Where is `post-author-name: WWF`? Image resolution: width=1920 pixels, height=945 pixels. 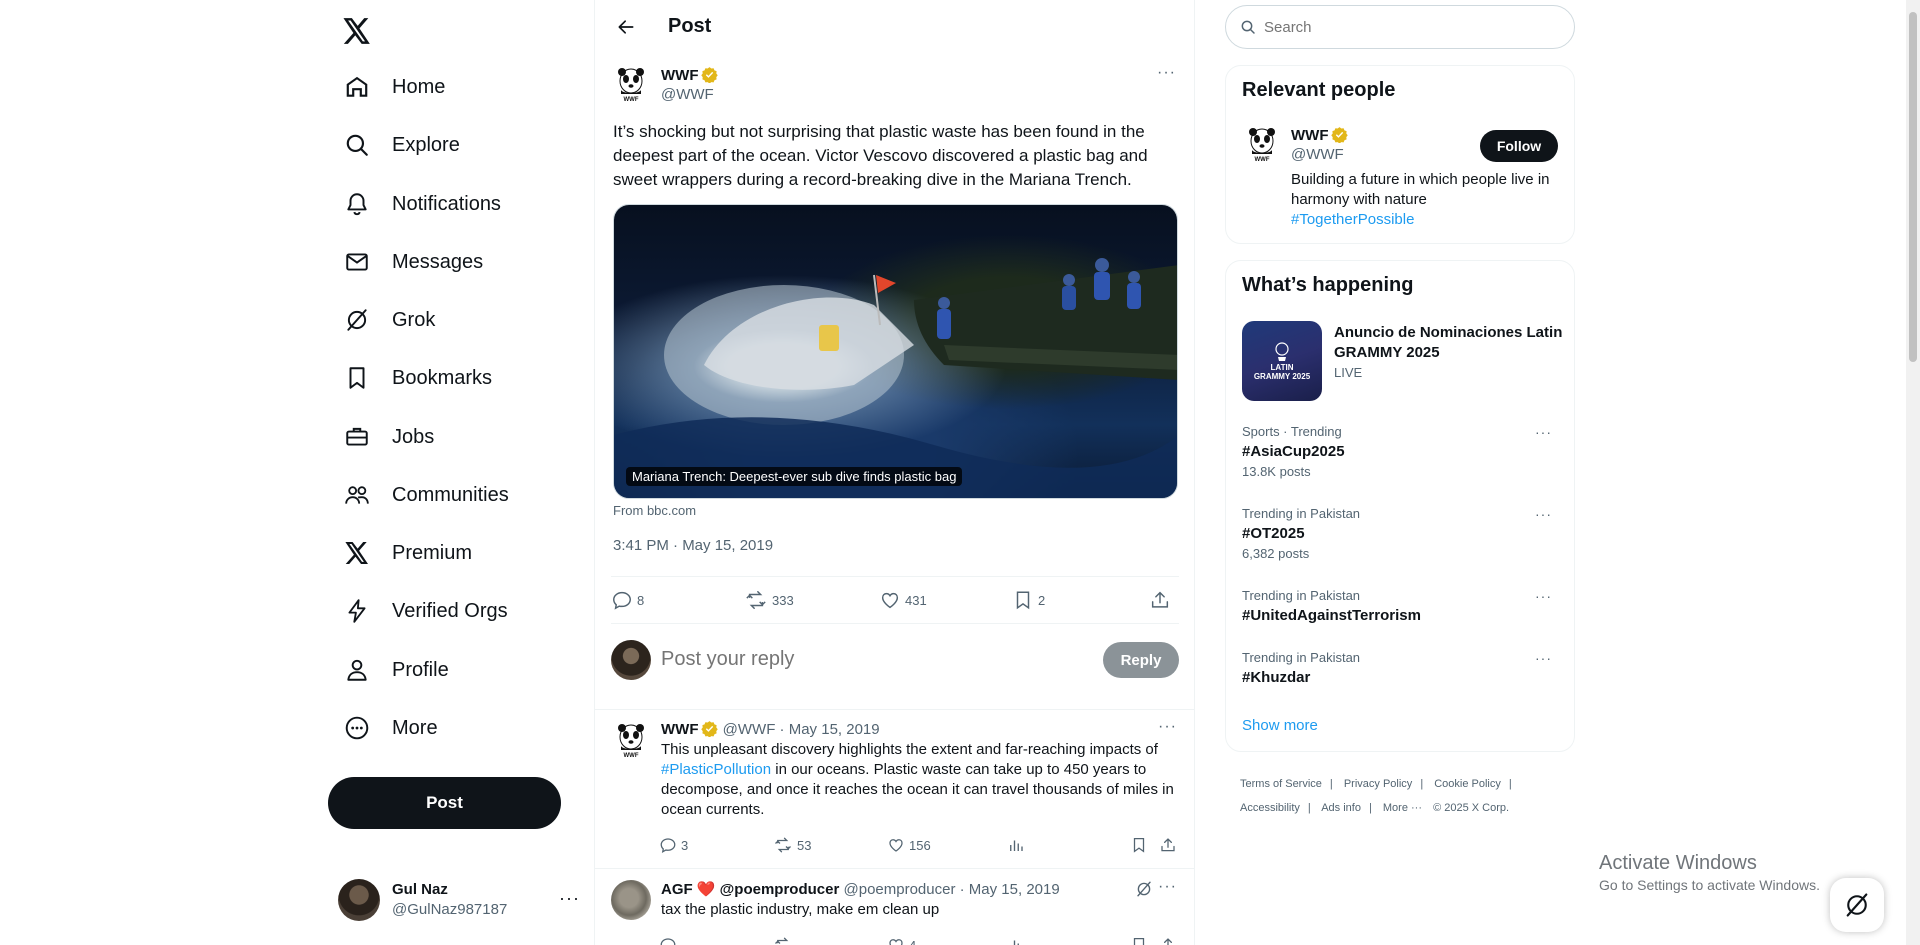
post-author-name: WWF is located at coordinates (690, 75).